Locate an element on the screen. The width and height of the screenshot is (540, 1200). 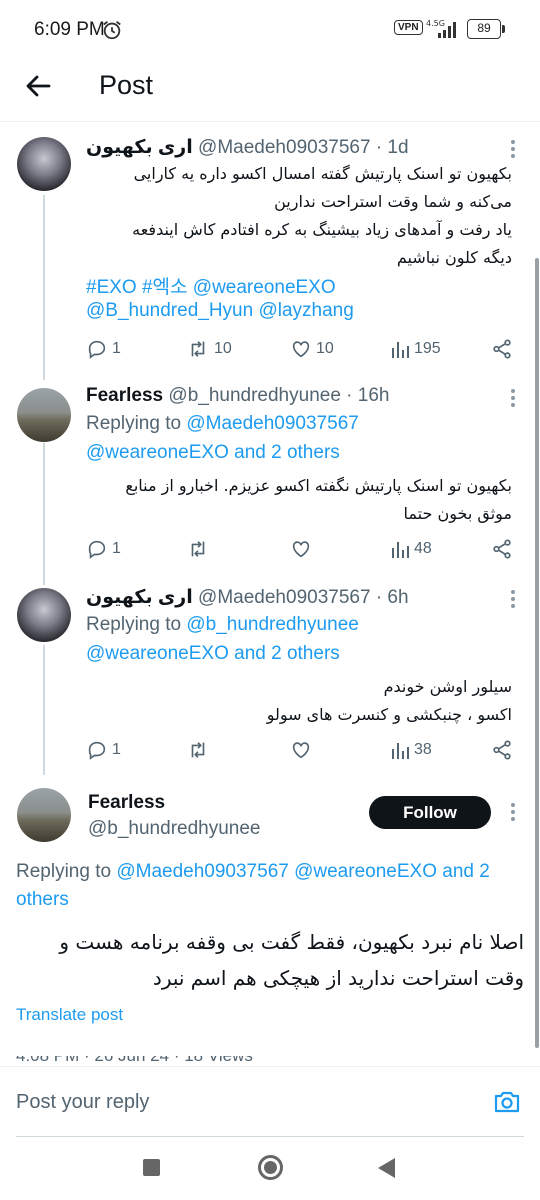
scrollbar is located at coordinates (537, 653).